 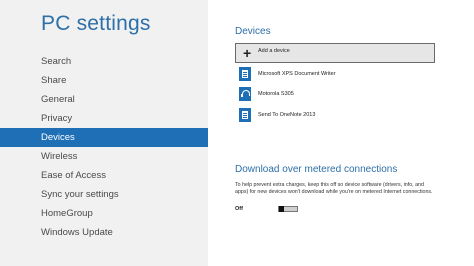 What do you see at coordinates (104, 61) in the screenshot?
I see `nav-item-search: Search` at bounding box center [104, 61].